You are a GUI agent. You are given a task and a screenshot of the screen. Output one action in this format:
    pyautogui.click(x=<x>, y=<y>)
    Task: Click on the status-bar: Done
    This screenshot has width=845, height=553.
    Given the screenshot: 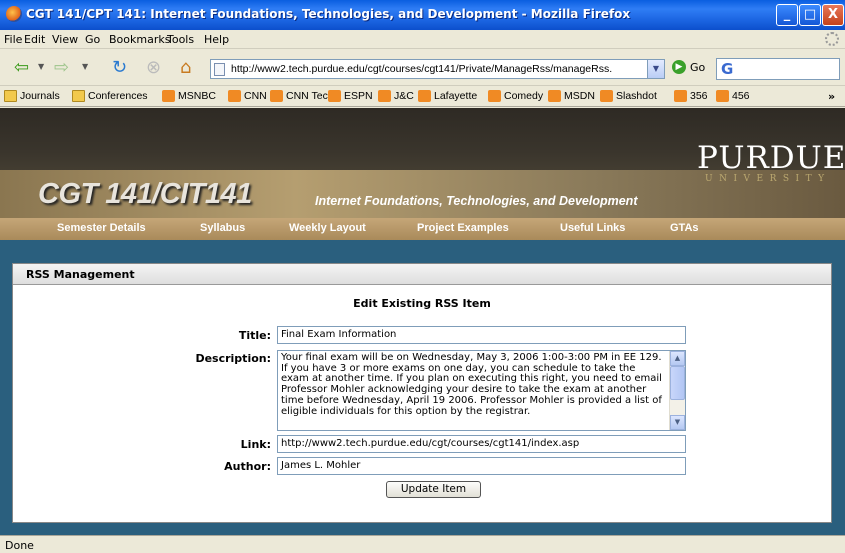 What is the action you would take?
    pyautogui.click(x=422, y=544)
    